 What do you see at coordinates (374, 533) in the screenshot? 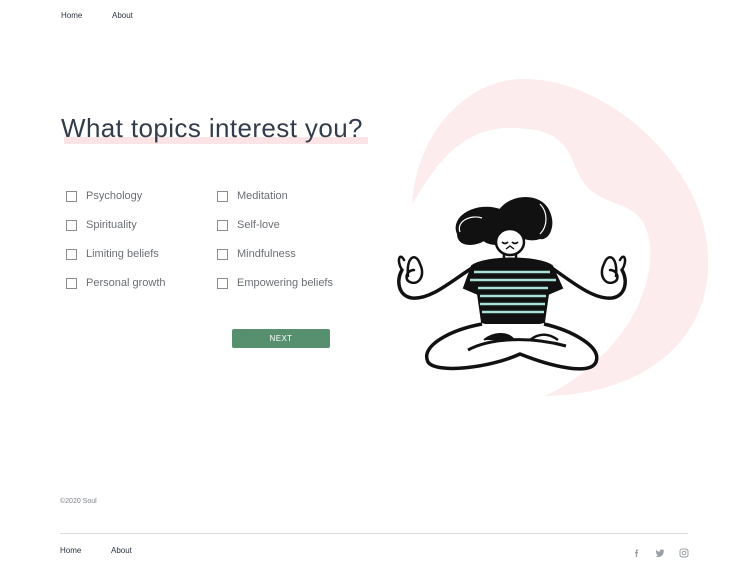
I see `footer-divider` at bounding box center [374, 533].